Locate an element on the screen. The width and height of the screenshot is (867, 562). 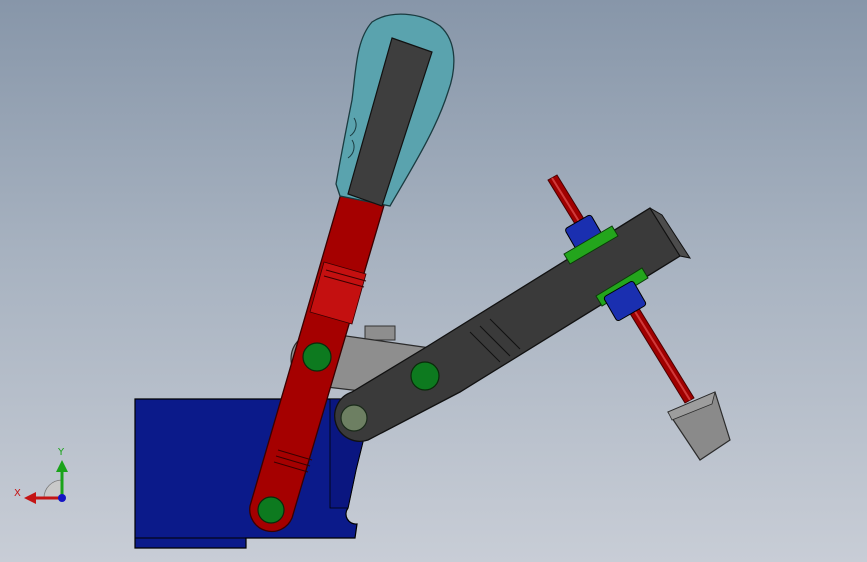
rubber-tip is located at coordinates (699, 426).